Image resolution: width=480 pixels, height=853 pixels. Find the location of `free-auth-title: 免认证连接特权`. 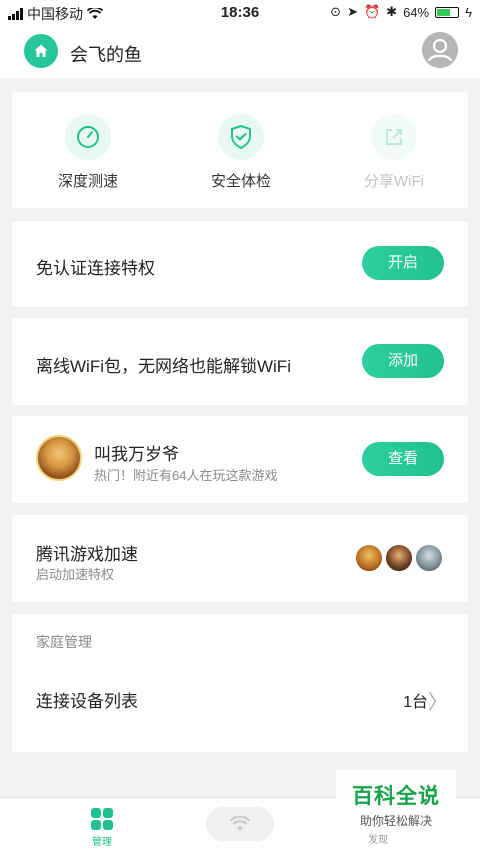

free-auth-title: 免认证连接特权 is located at coordinates (95, 268).